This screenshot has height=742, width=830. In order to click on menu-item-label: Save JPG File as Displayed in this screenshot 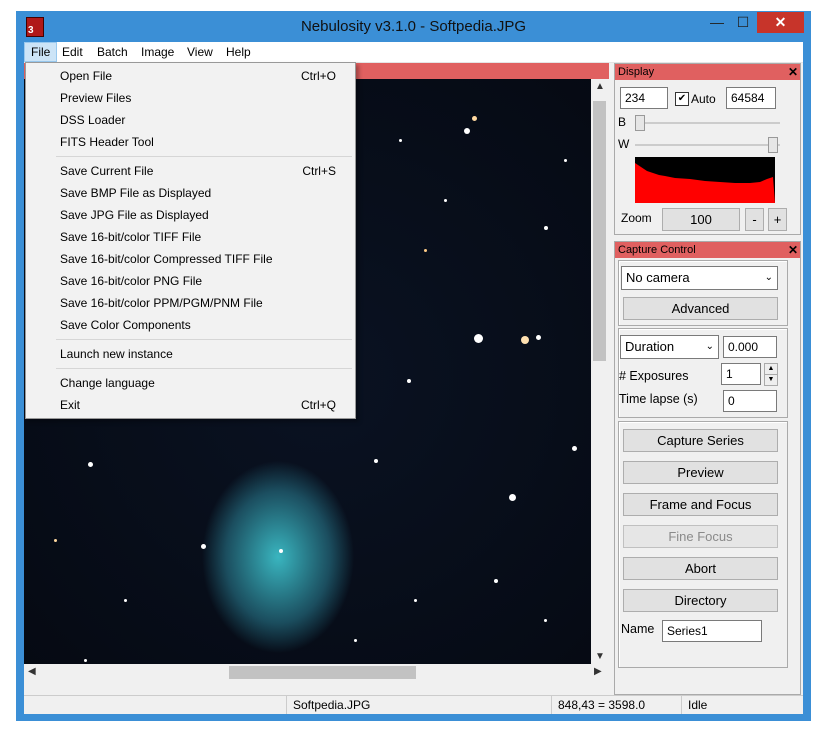, I will do `click(134, 215)`.